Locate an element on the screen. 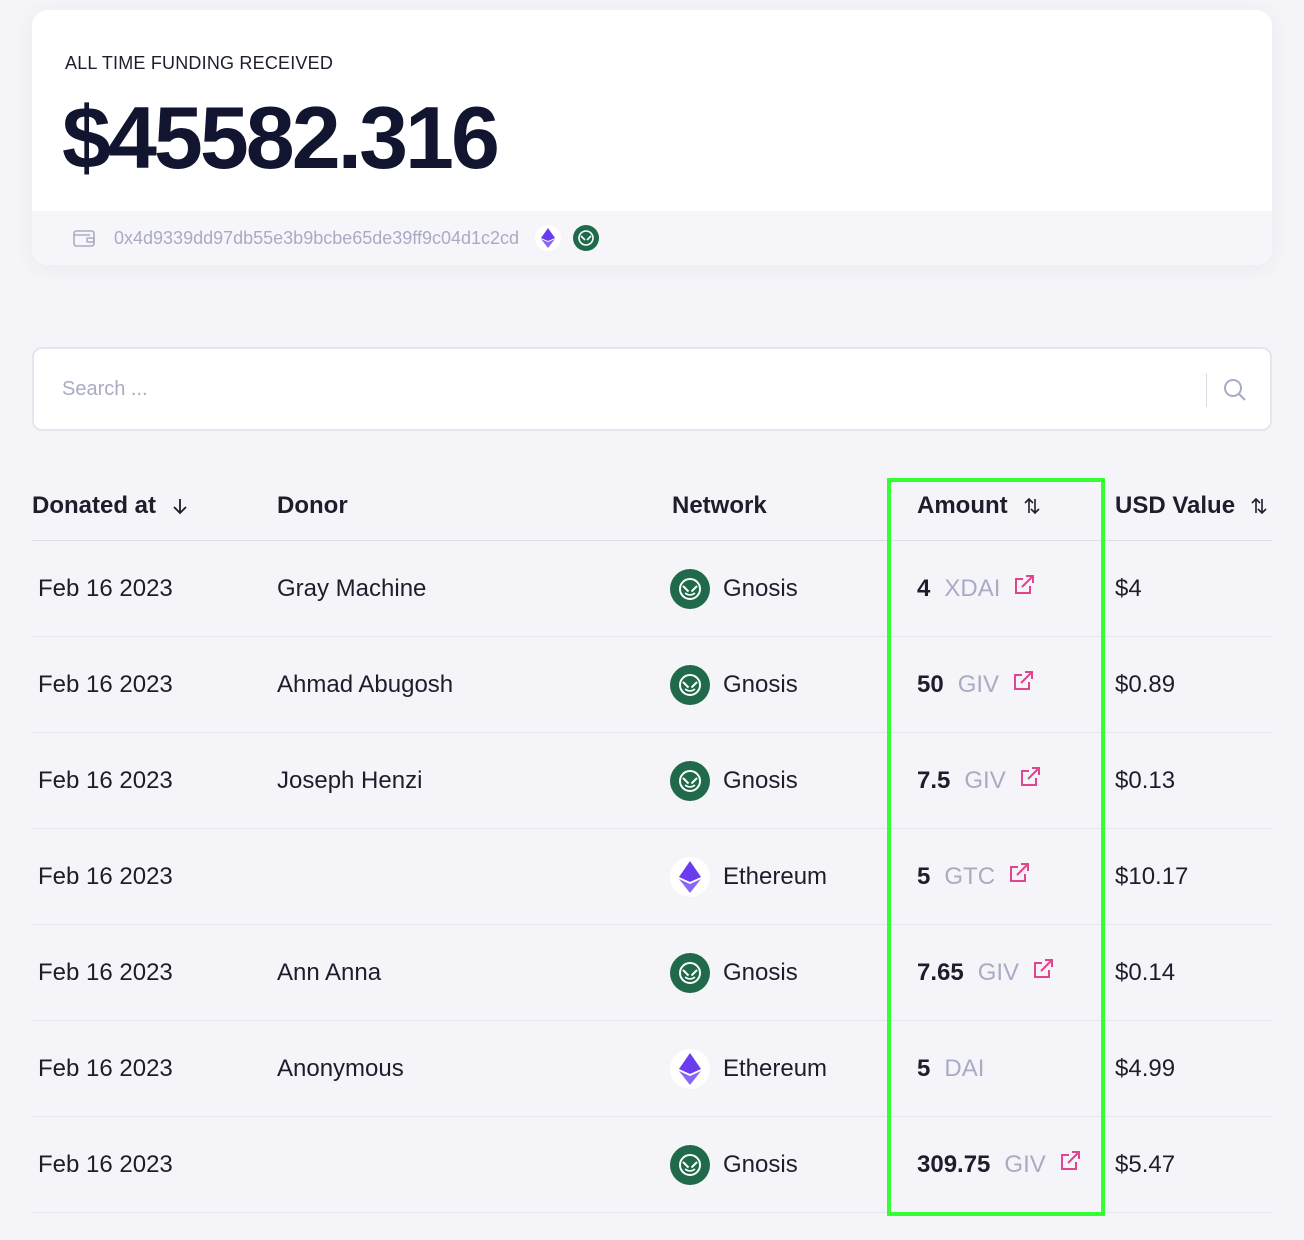 This screenshot has width=1304, height=1240. amount-cell: 7.5 GIV is located at coordinates (979, 781).